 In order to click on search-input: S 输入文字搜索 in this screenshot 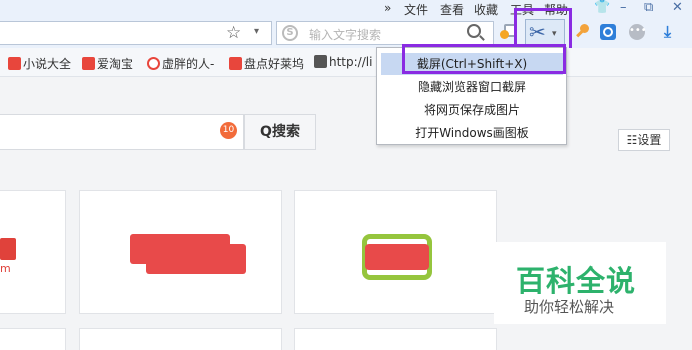, I will do `click(385, 33)`.